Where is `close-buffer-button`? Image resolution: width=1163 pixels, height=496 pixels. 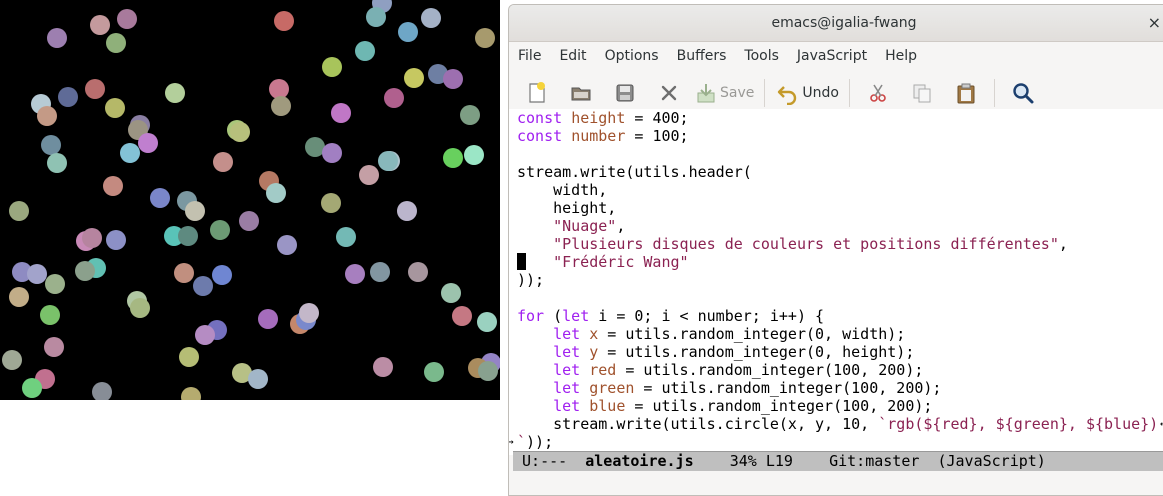 close-buffer-button is located at coordinates (669, 93).